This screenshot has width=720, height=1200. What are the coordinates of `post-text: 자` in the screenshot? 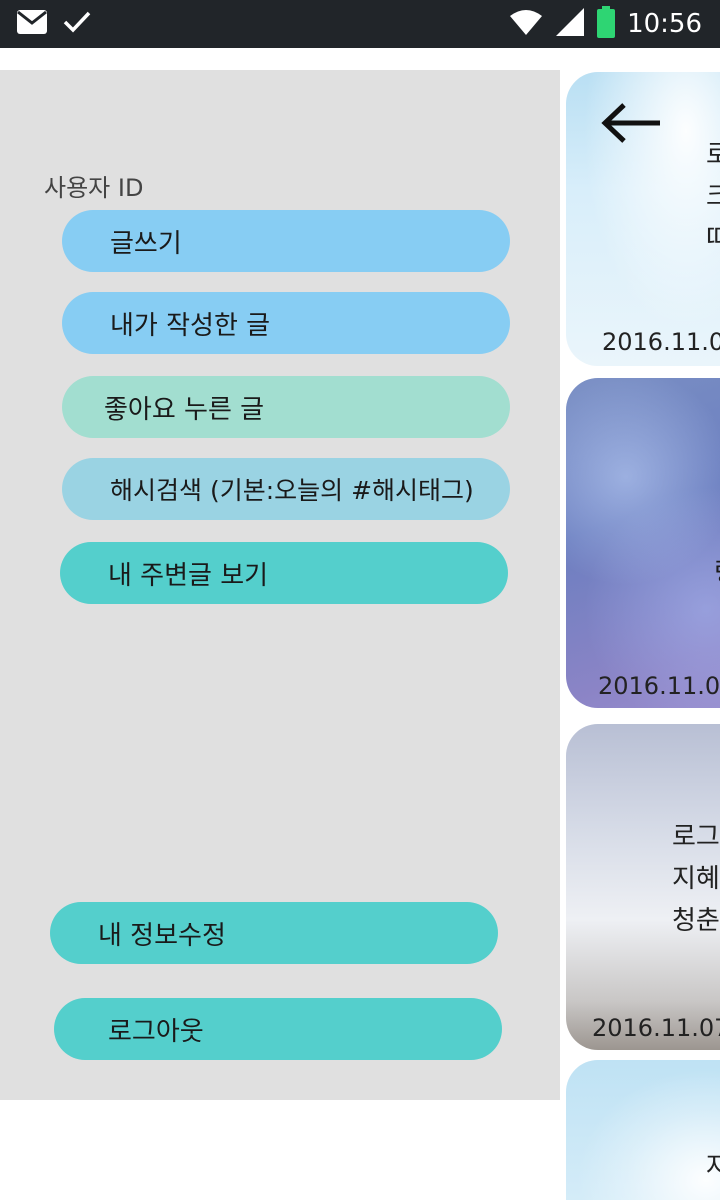 It's located at (713, 1167).